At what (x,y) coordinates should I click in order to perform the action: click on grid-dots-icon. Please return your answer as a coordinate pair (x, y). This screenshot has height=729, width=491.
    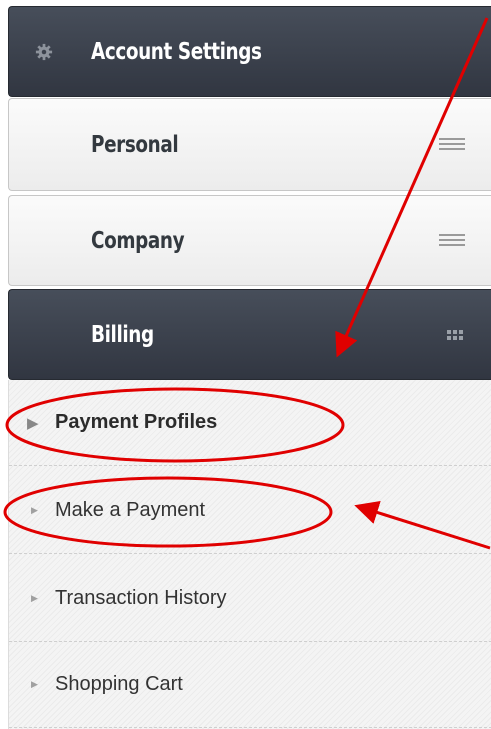
    Looking at the image, I should click on (455, 334).